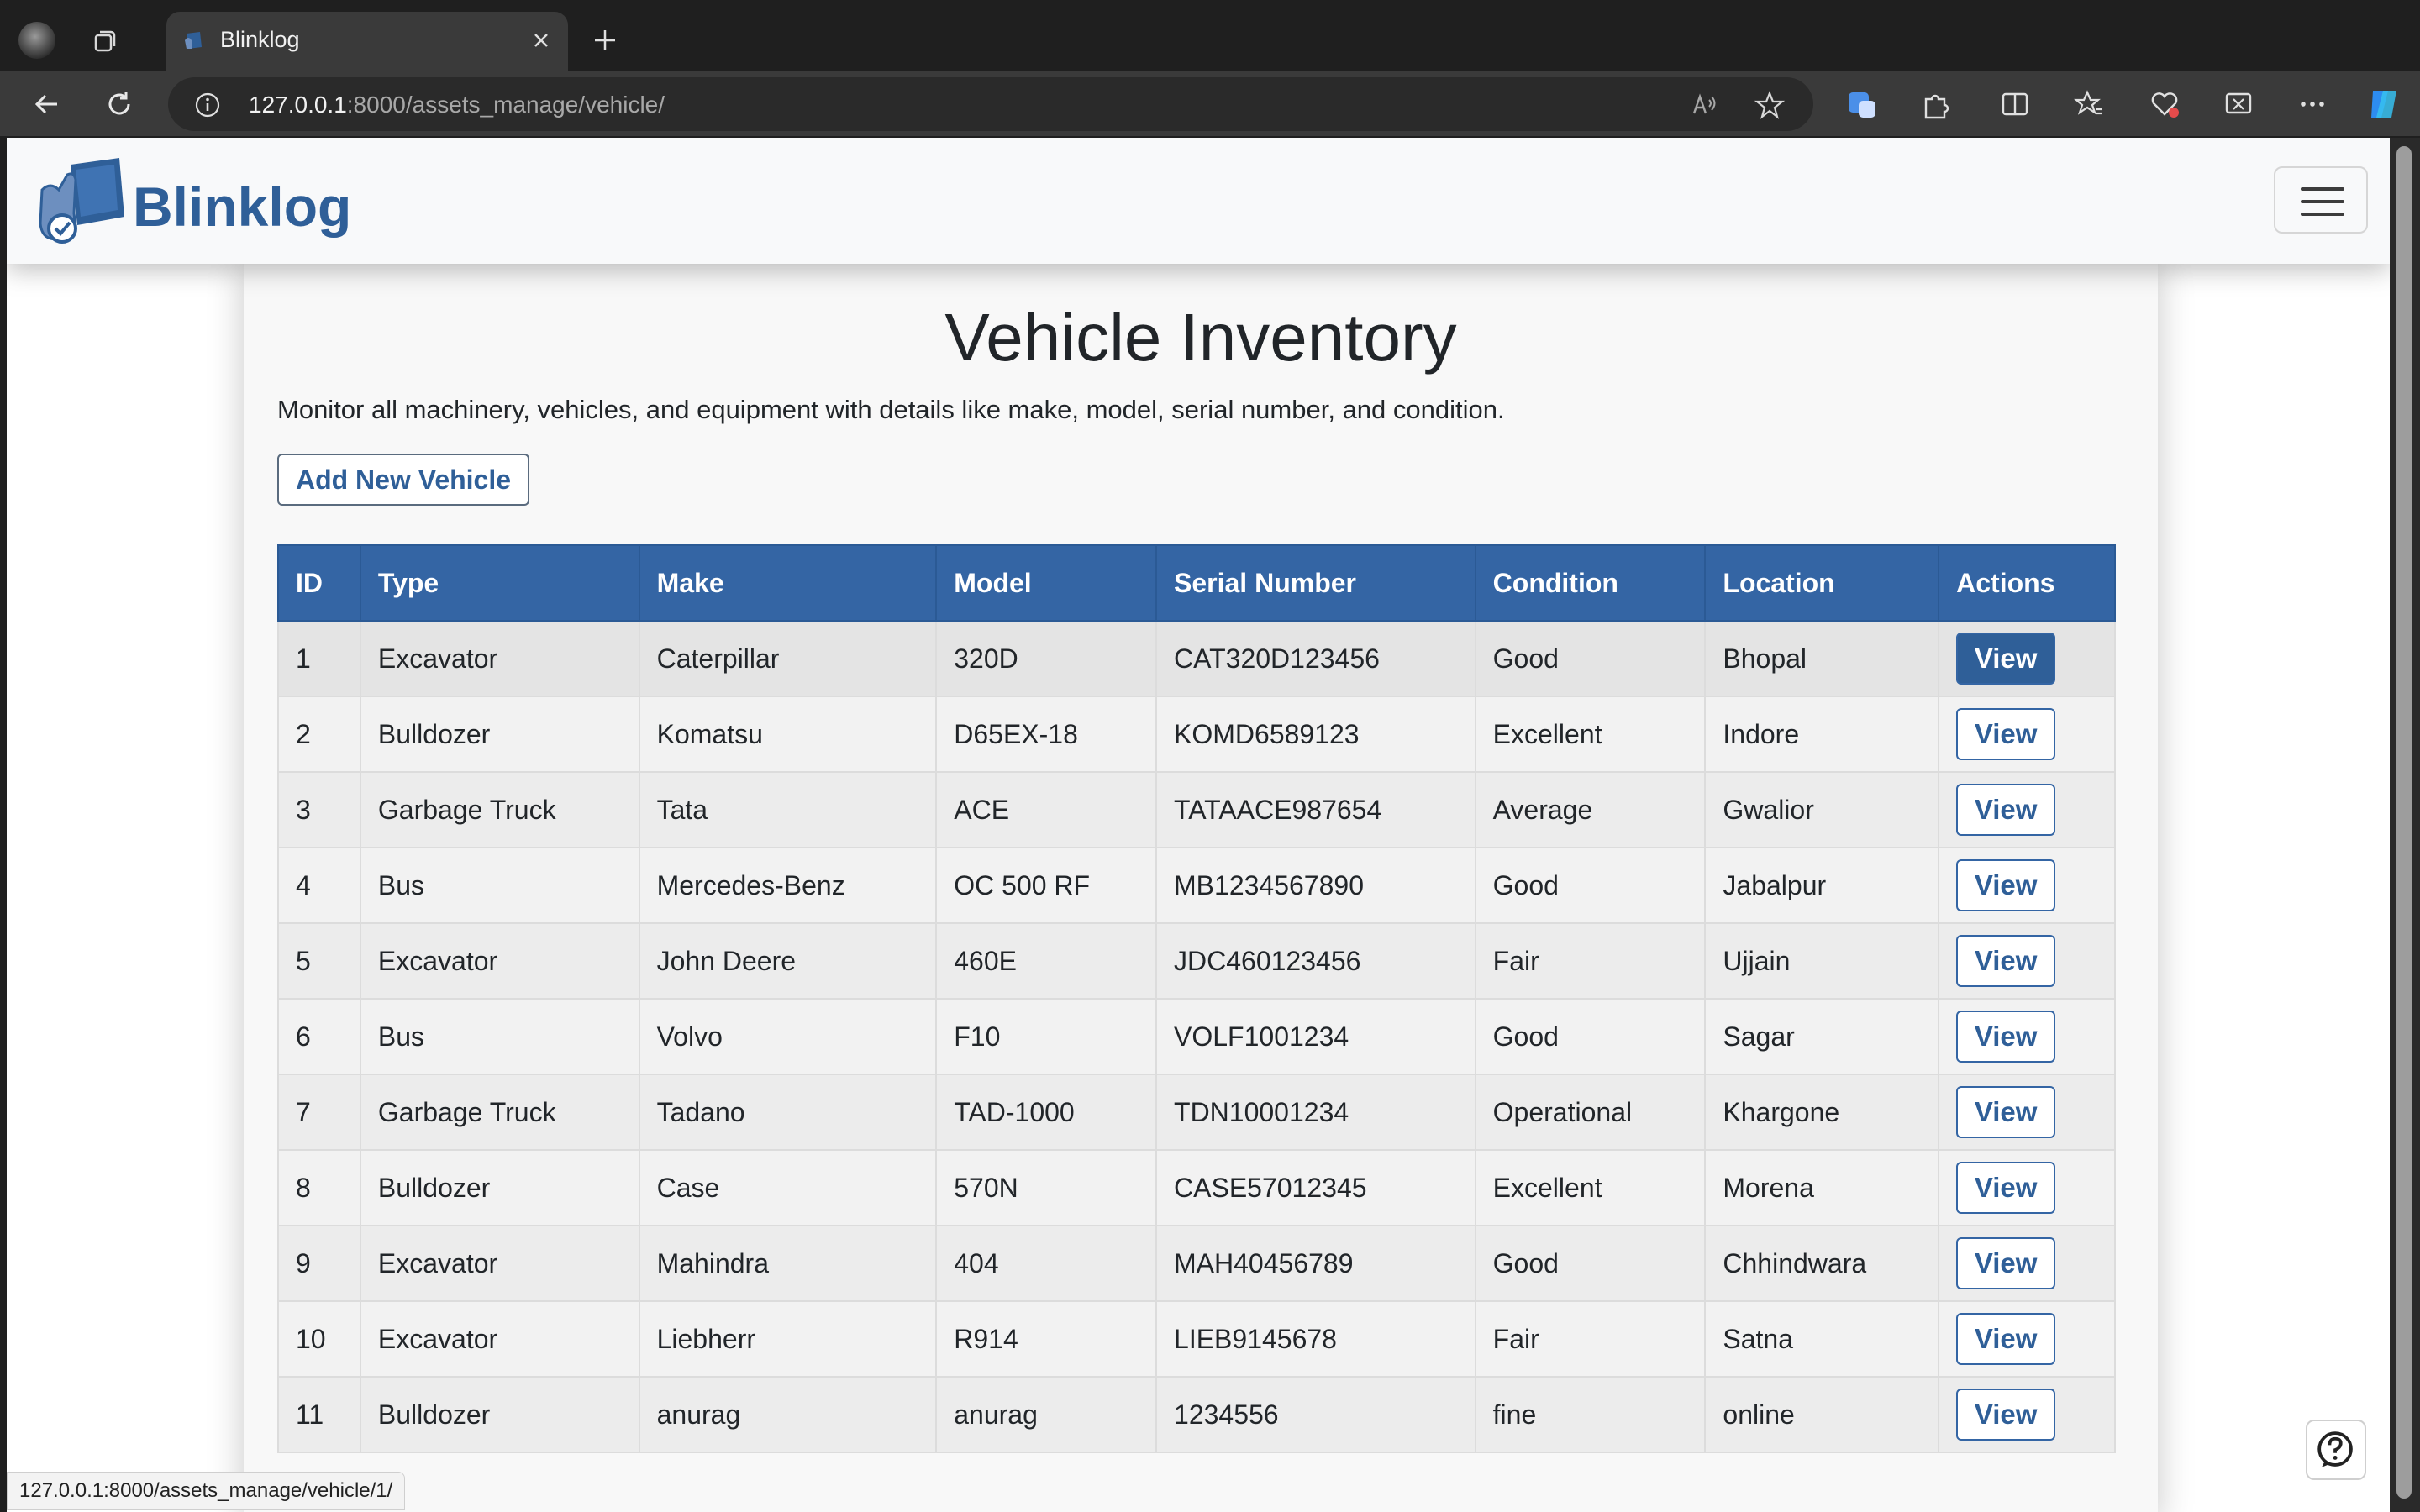  What do you see at coordinates (1862, 104) in the screenshot?
I see `copilot-app-icon` at bounding box center [1862, 104].